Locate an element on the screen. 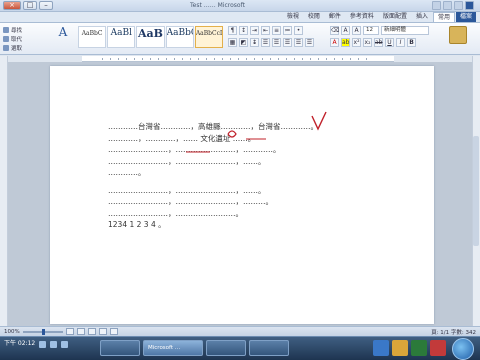 This screenshot has height=360, width=480. style-tile: AaB is located at coordinates (150, 37).